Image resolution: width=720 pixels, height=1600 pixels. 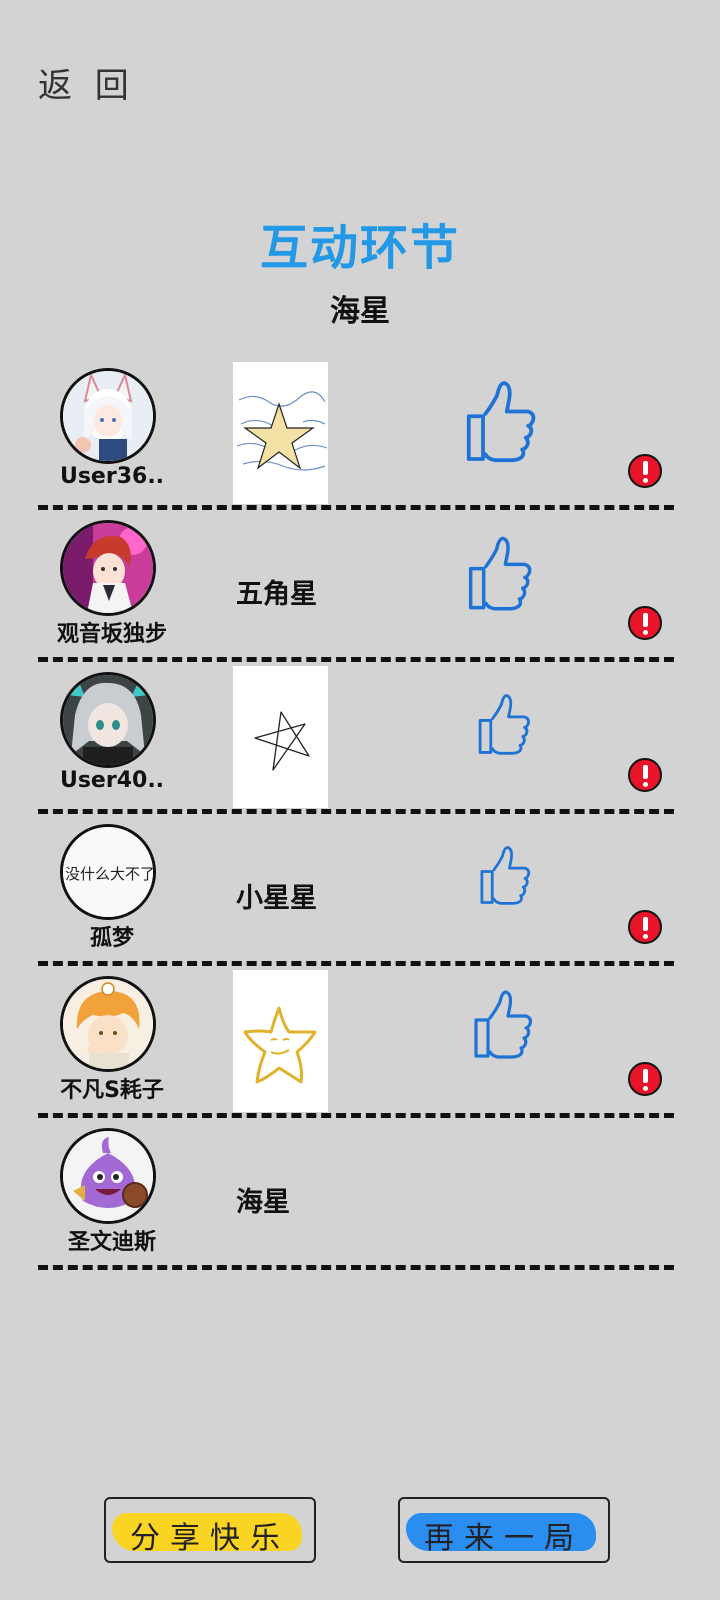 I want to click on share-button: 分享快乐, so click(x=210, y=1530).